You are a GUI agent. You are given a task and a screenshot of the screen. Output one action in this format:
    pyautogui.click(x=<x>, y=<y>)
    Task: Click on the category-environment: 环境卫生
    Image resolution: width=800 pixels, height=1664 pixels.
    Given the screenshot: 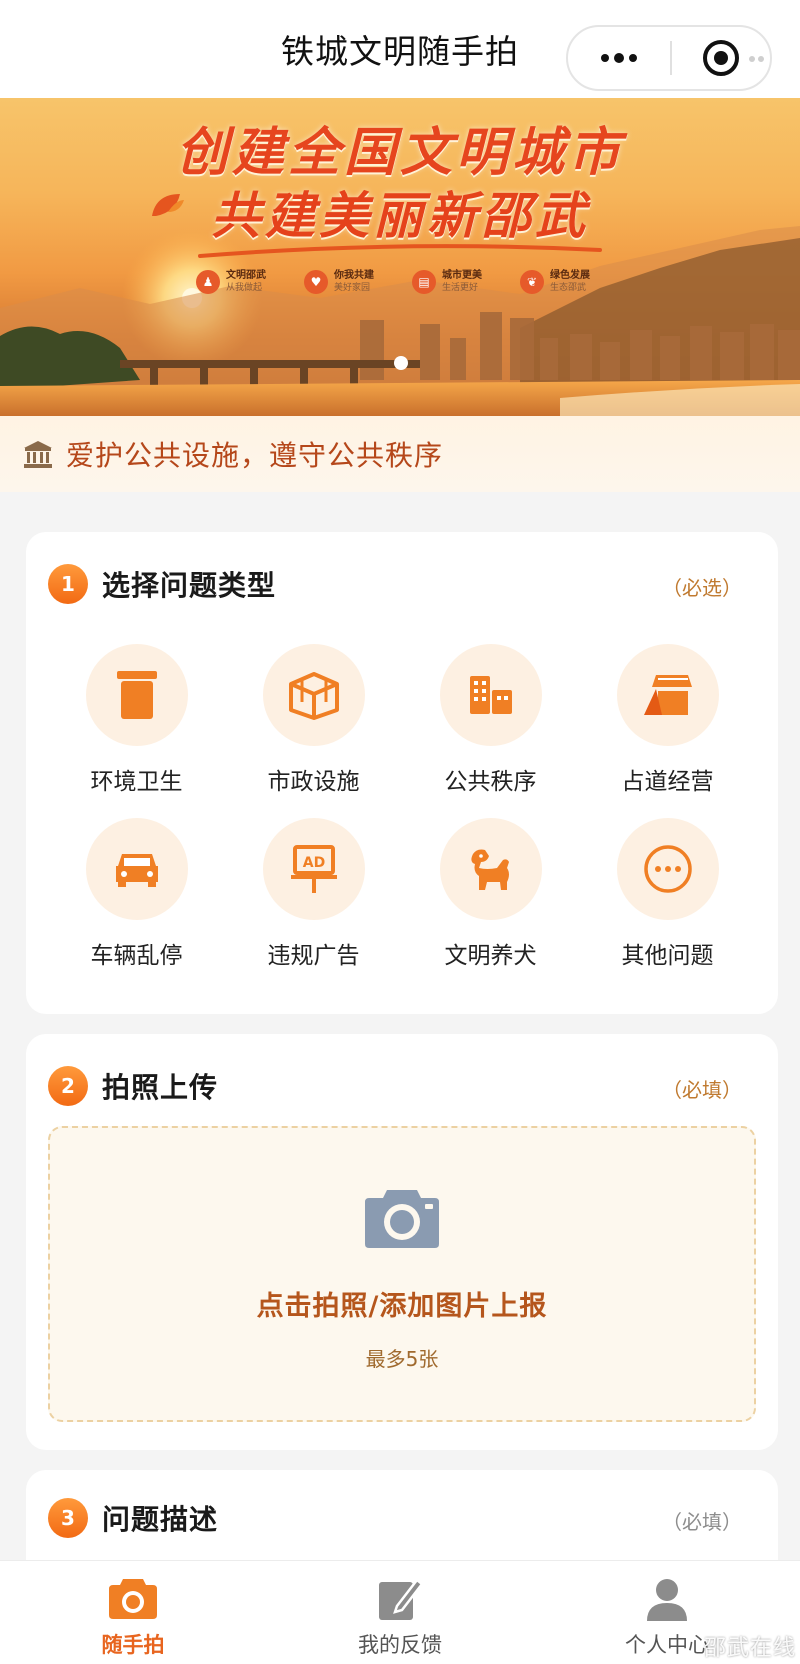 What is the action you would take?
    pyautogui.click(x=136, y=724)
    